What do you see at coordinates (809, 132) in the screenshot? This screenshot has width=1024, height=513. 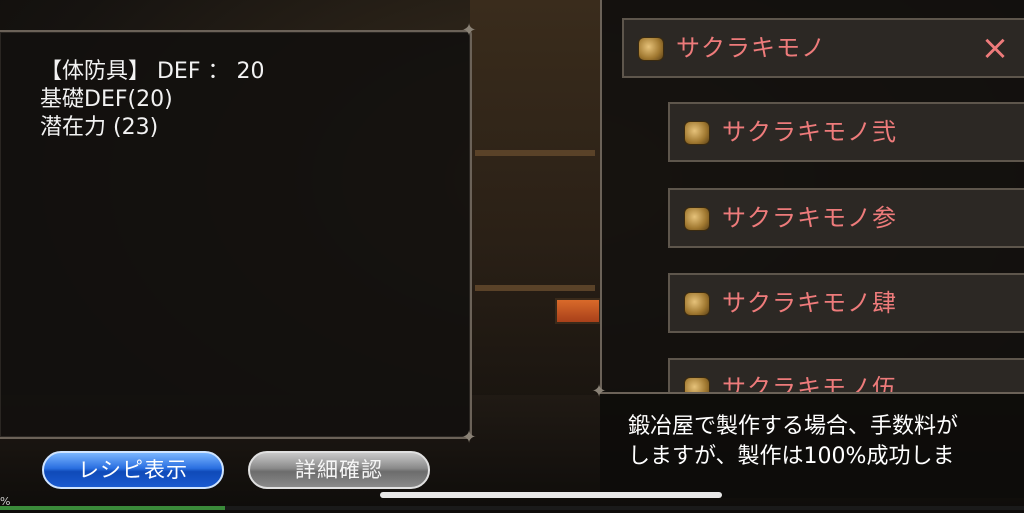 I see `list-item-label: サクラキモノ弐` at bounding box center [809, 132].